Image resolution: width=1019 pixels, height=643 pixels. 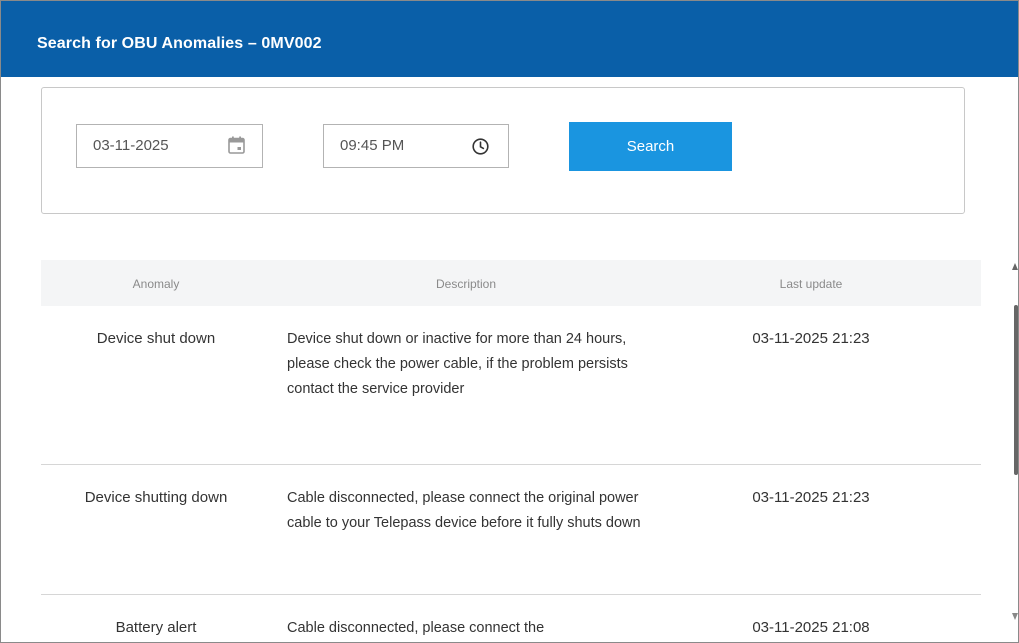 What do you see at coordinates (480, 146) in the screenshot?
I see `clock-icon` at bounding box center [480, 146].